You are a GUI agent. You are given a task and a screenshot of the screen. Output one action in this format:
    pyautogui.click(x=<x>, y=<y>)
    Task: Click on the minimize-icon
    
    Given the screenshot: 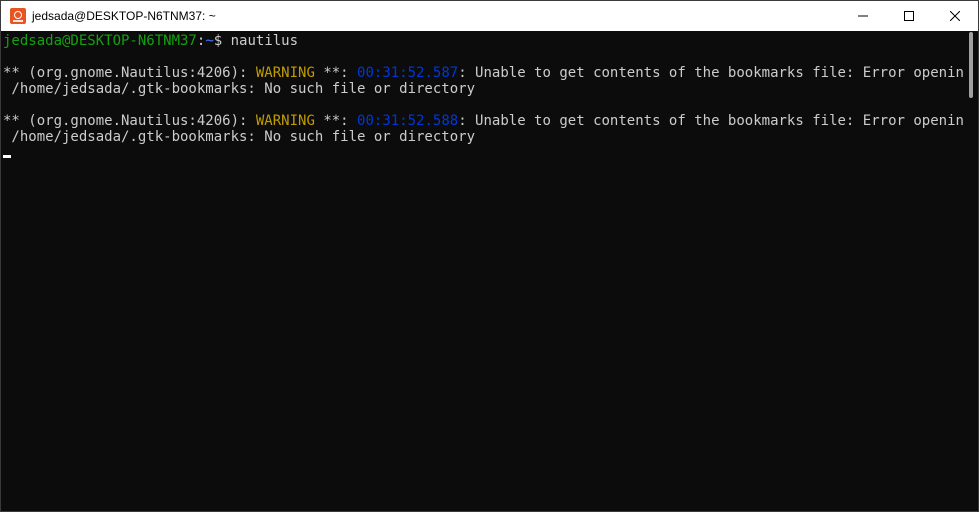 What is the action you would take?
    pyautogui.click(x=863, y=16)
    